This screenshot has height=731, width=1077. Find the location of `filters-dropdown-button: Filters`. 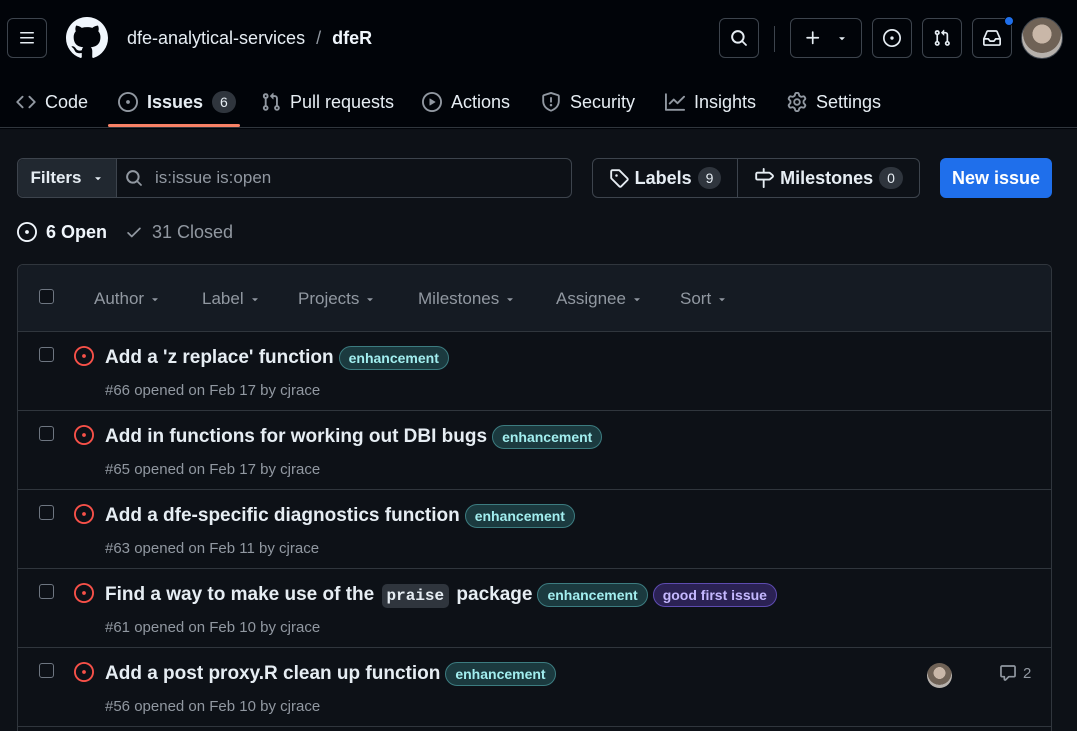

filters-dropdown-button: Filters is located at coordinates (67, 178).